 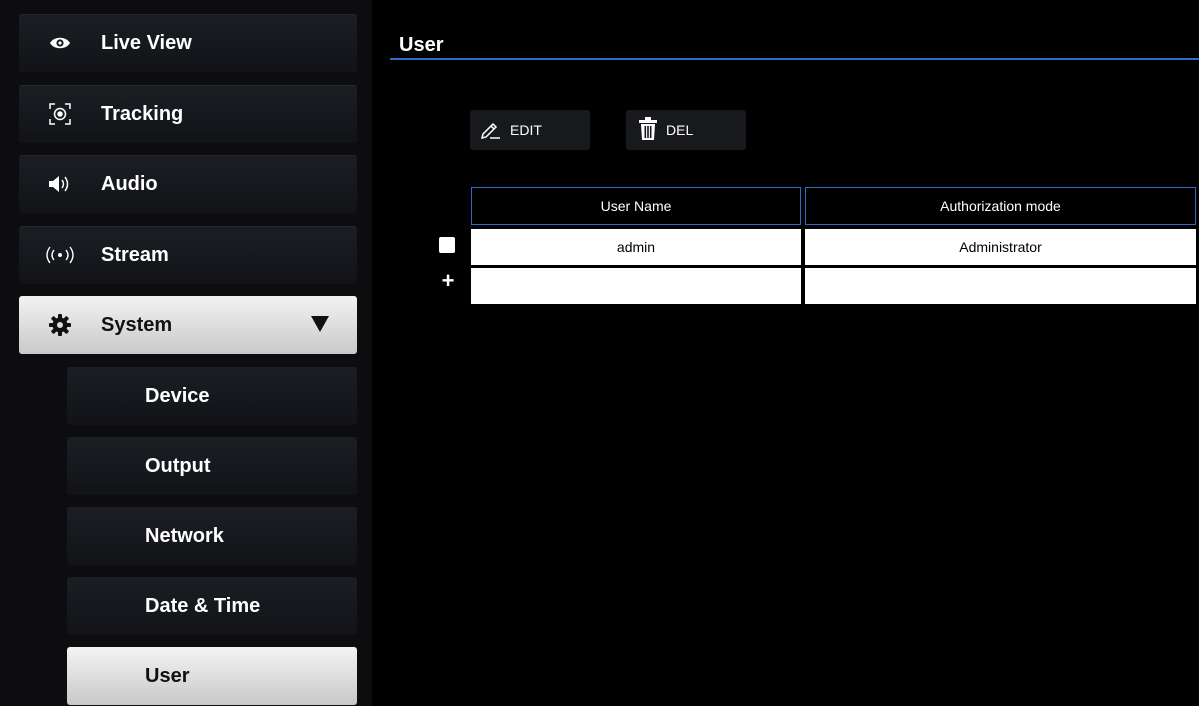 I want to click on sidebar-subitem-network: Network, so click(x=212, y=536).